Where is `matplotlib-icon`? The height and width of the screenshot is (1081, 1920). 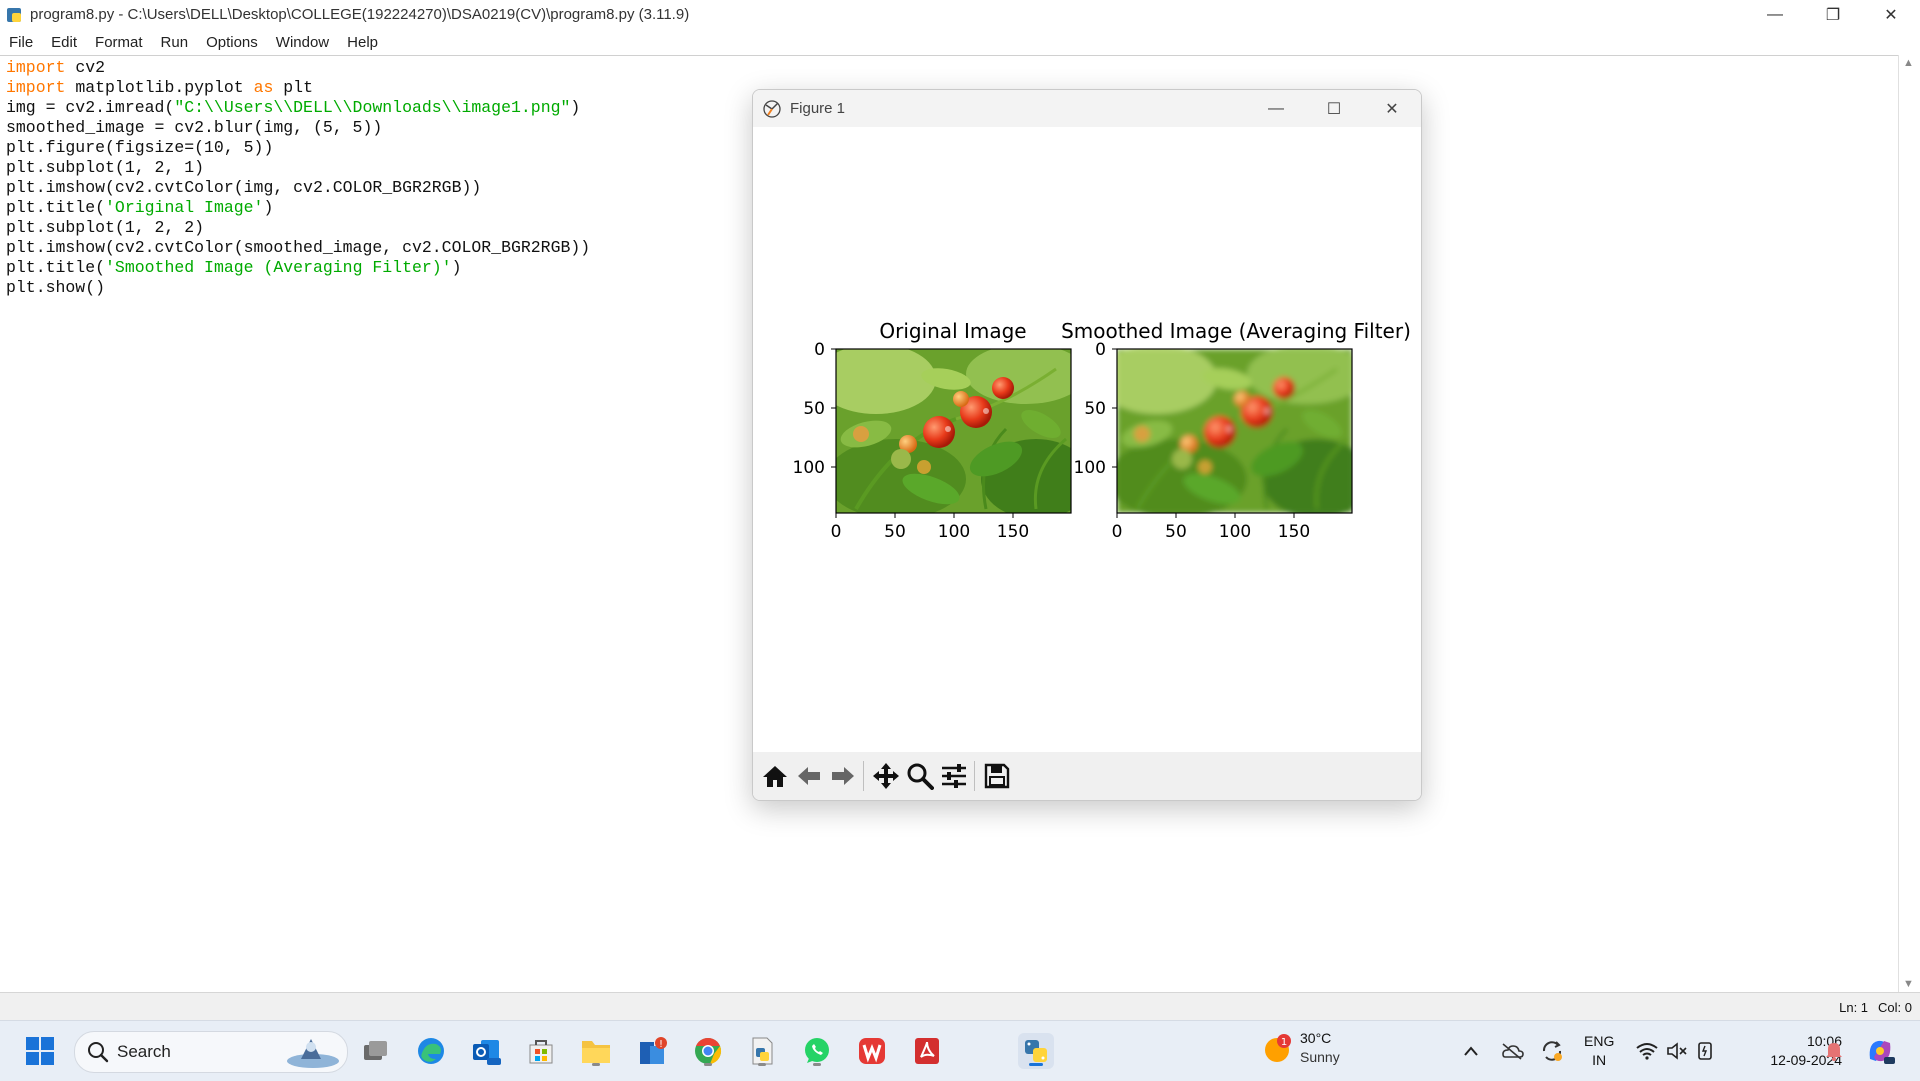 matplotlib-icon is located at coordinates (772, 108).